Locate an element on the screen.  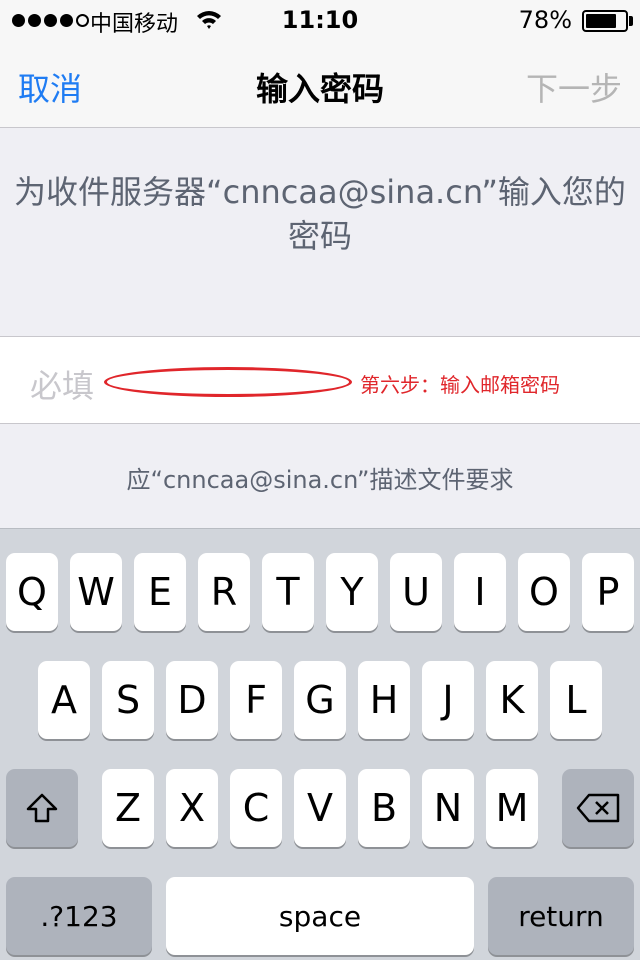
key-e: E is located at coordinates (160, 592).